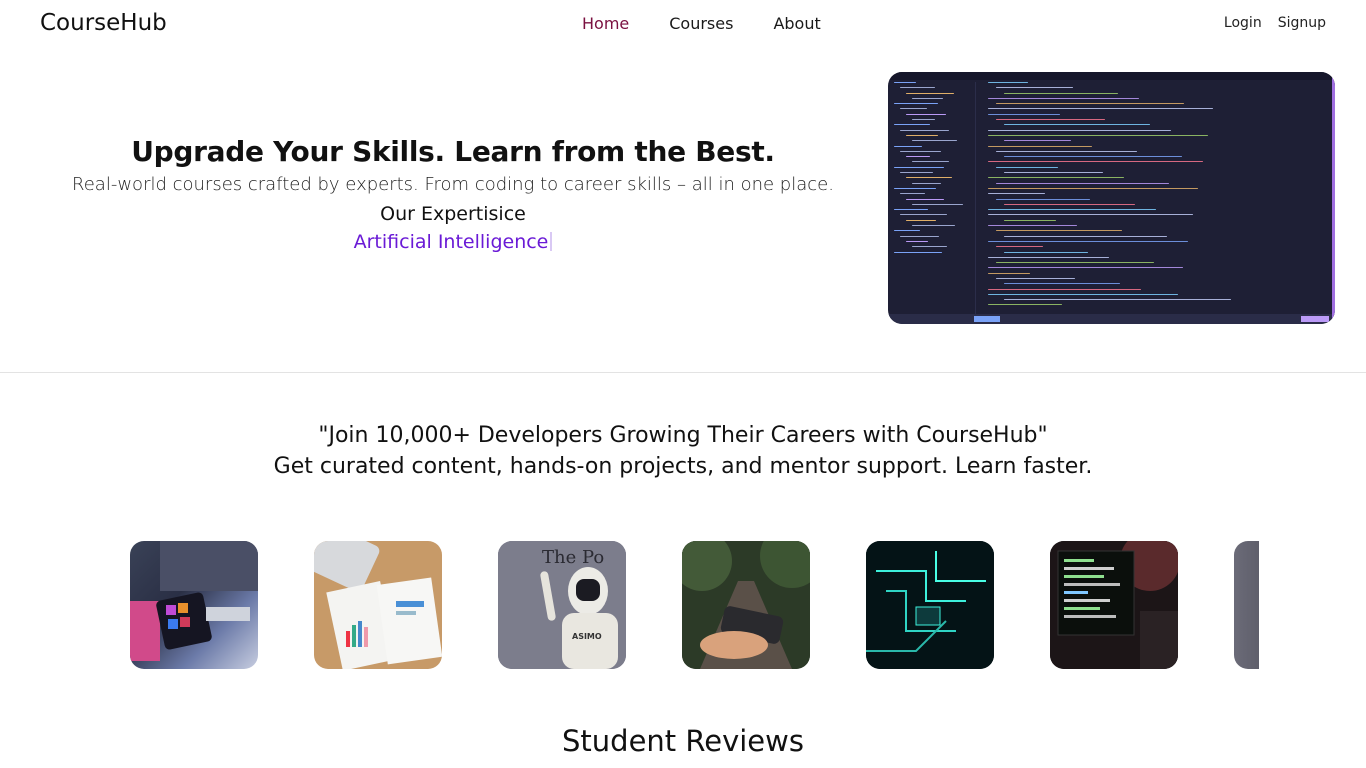  What do you see at coordinates (1302, 23) in the screenshot?
I see `signup-link: Signup` at bounding box center [1302, 23].